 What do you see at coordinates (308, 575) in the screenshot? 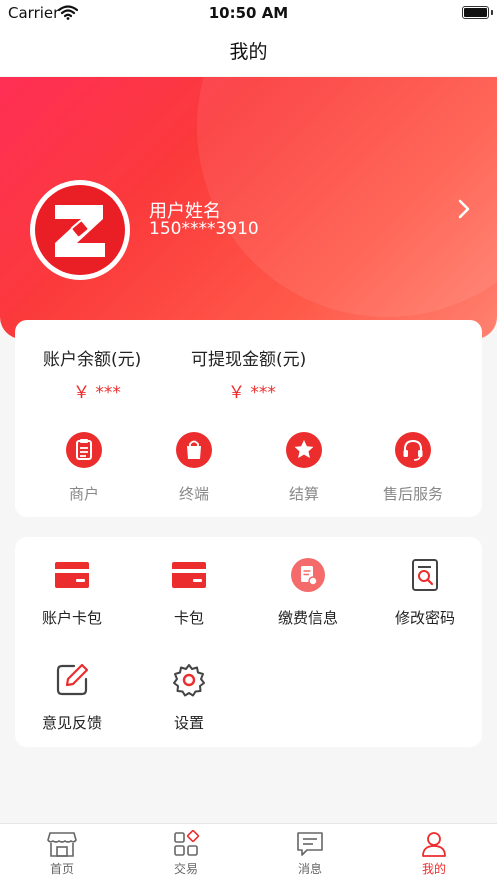
I see `bill-icon` at bounding box center [308, 575].